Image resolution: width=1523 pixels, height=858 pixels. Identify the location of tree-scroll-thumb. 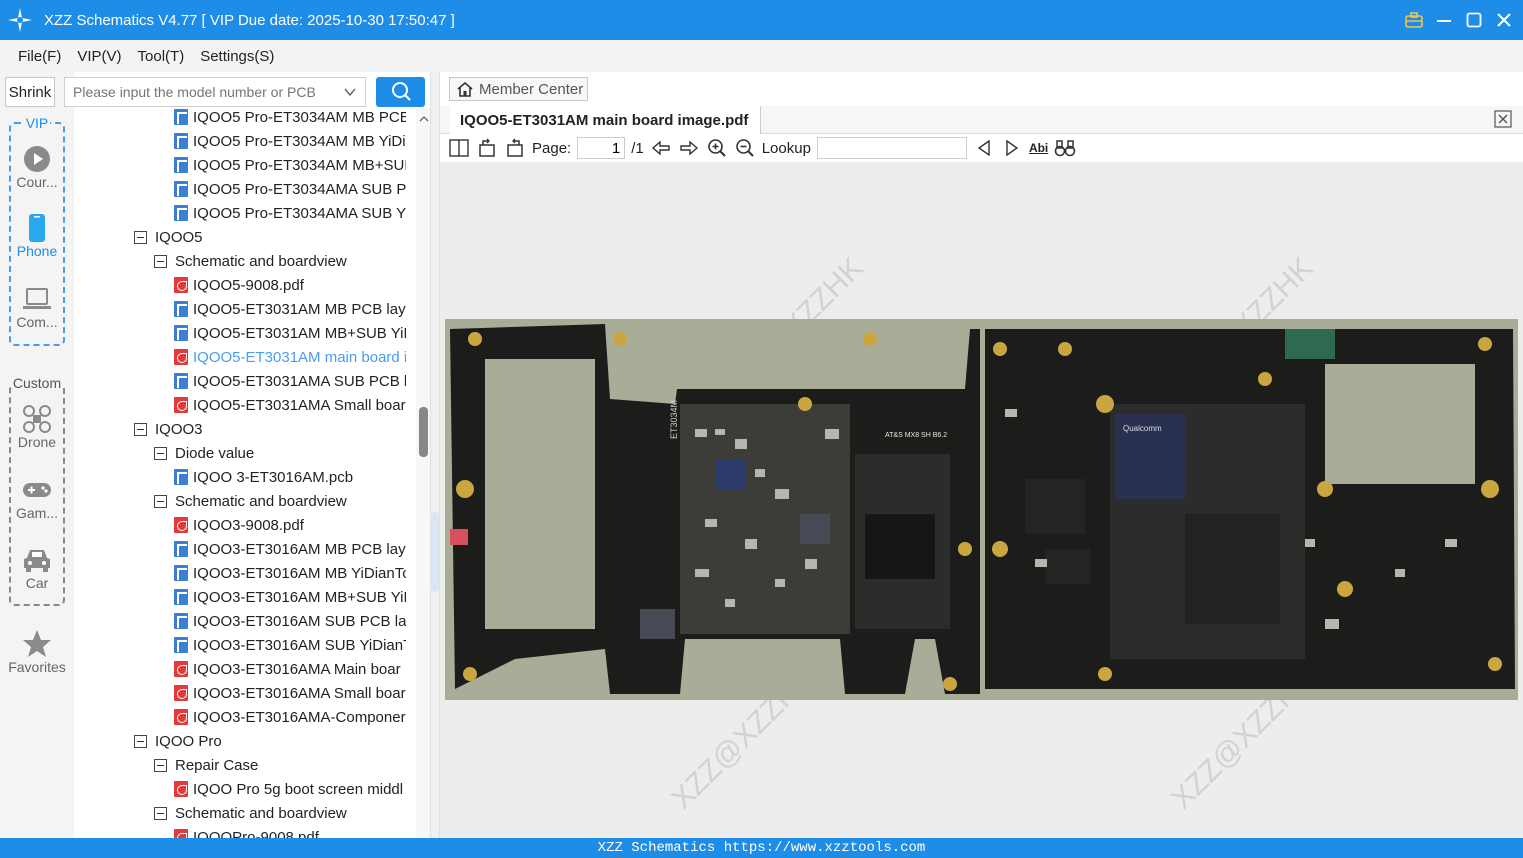
(423, 432).